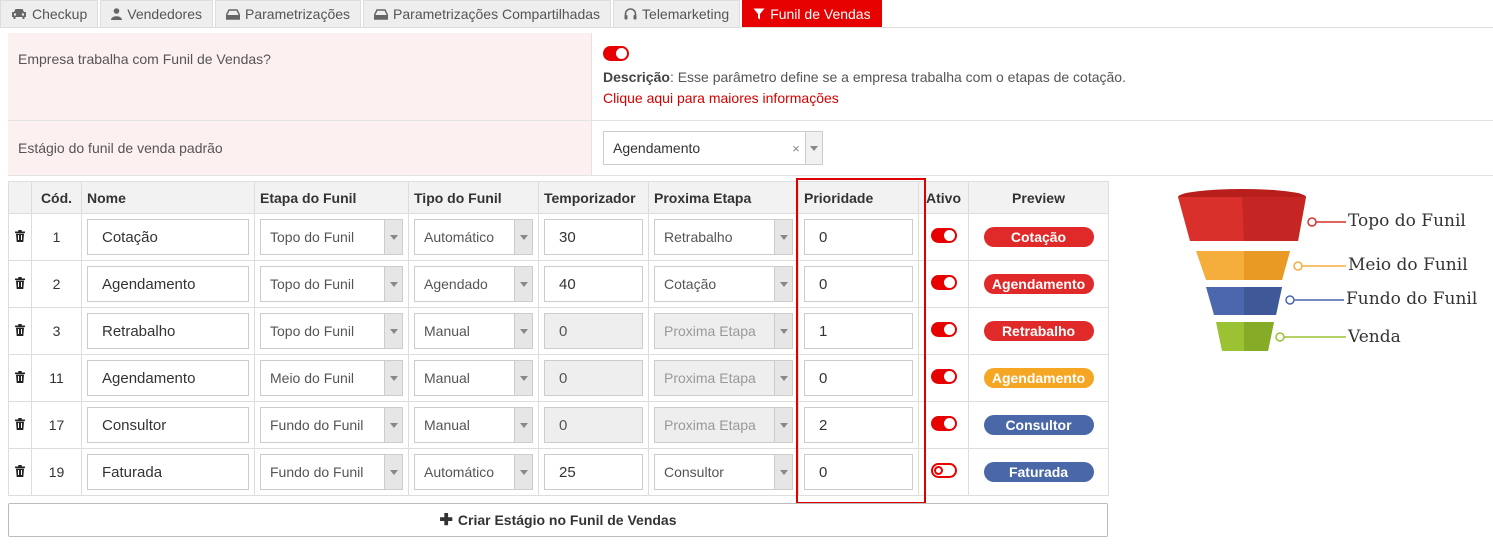  What do you see at coordinates (698, 237) in the screenshot?
I see `select-value: Retrabalho` at bounding box center [698, 237].